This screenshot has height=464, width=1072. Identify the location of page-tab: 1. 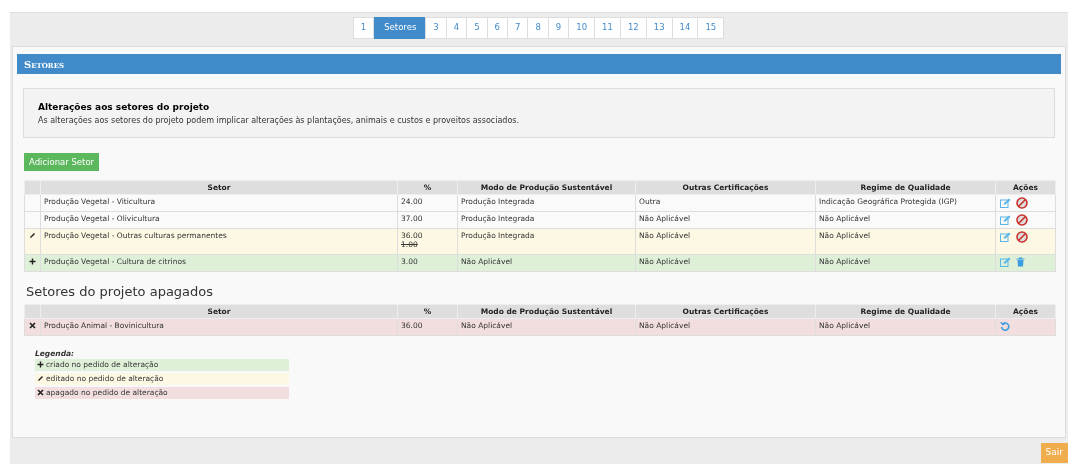
(363, 27).